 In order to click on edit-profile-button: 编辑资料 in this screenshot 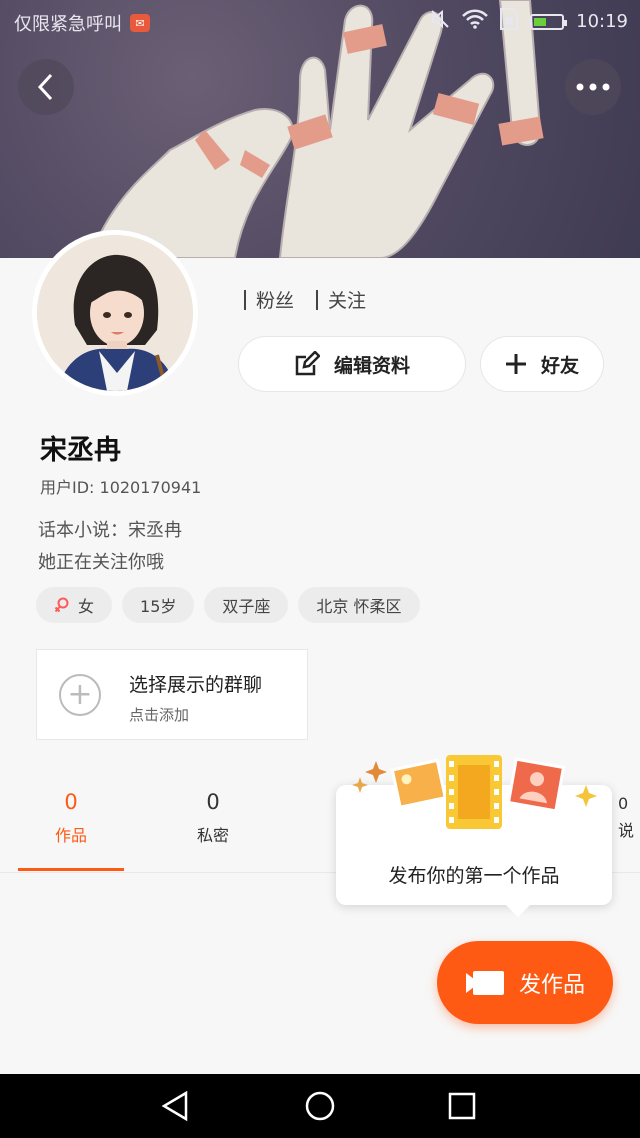, I will do `click(352, 364)`.